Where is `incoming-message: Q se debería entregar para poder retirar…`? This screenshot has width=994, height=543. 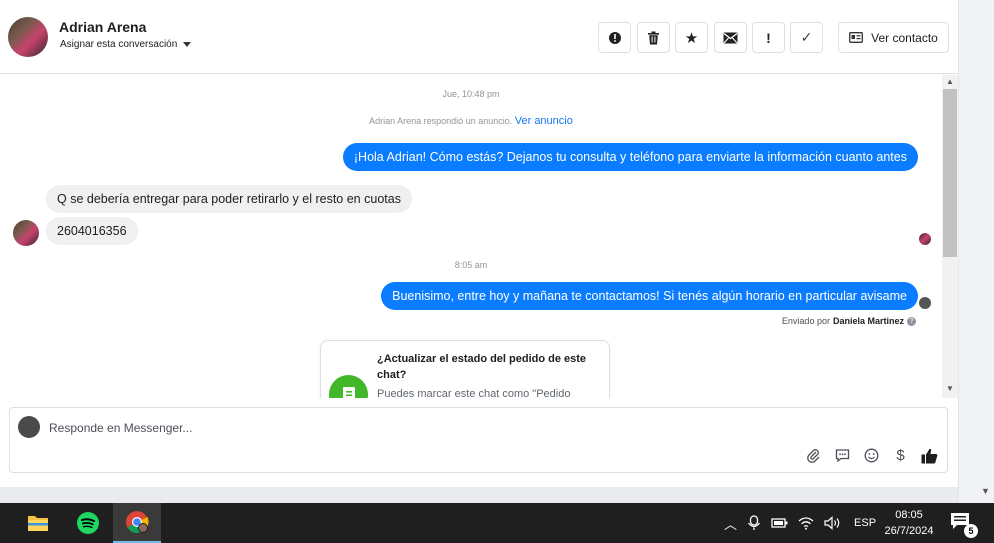
incoming-message: Q se debería entregar para poder retirar… is located at coordinates (229, 199).